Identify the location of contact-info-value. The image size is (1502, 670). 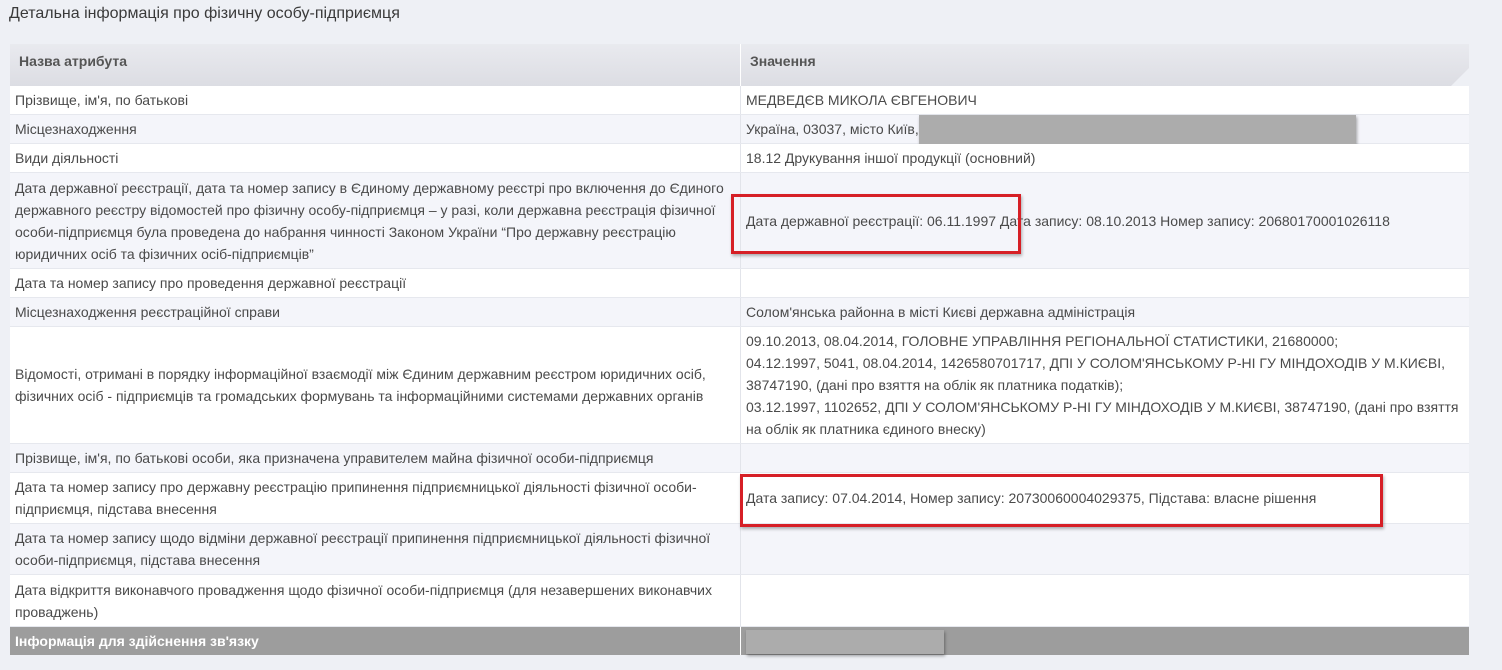
(1104, 641).